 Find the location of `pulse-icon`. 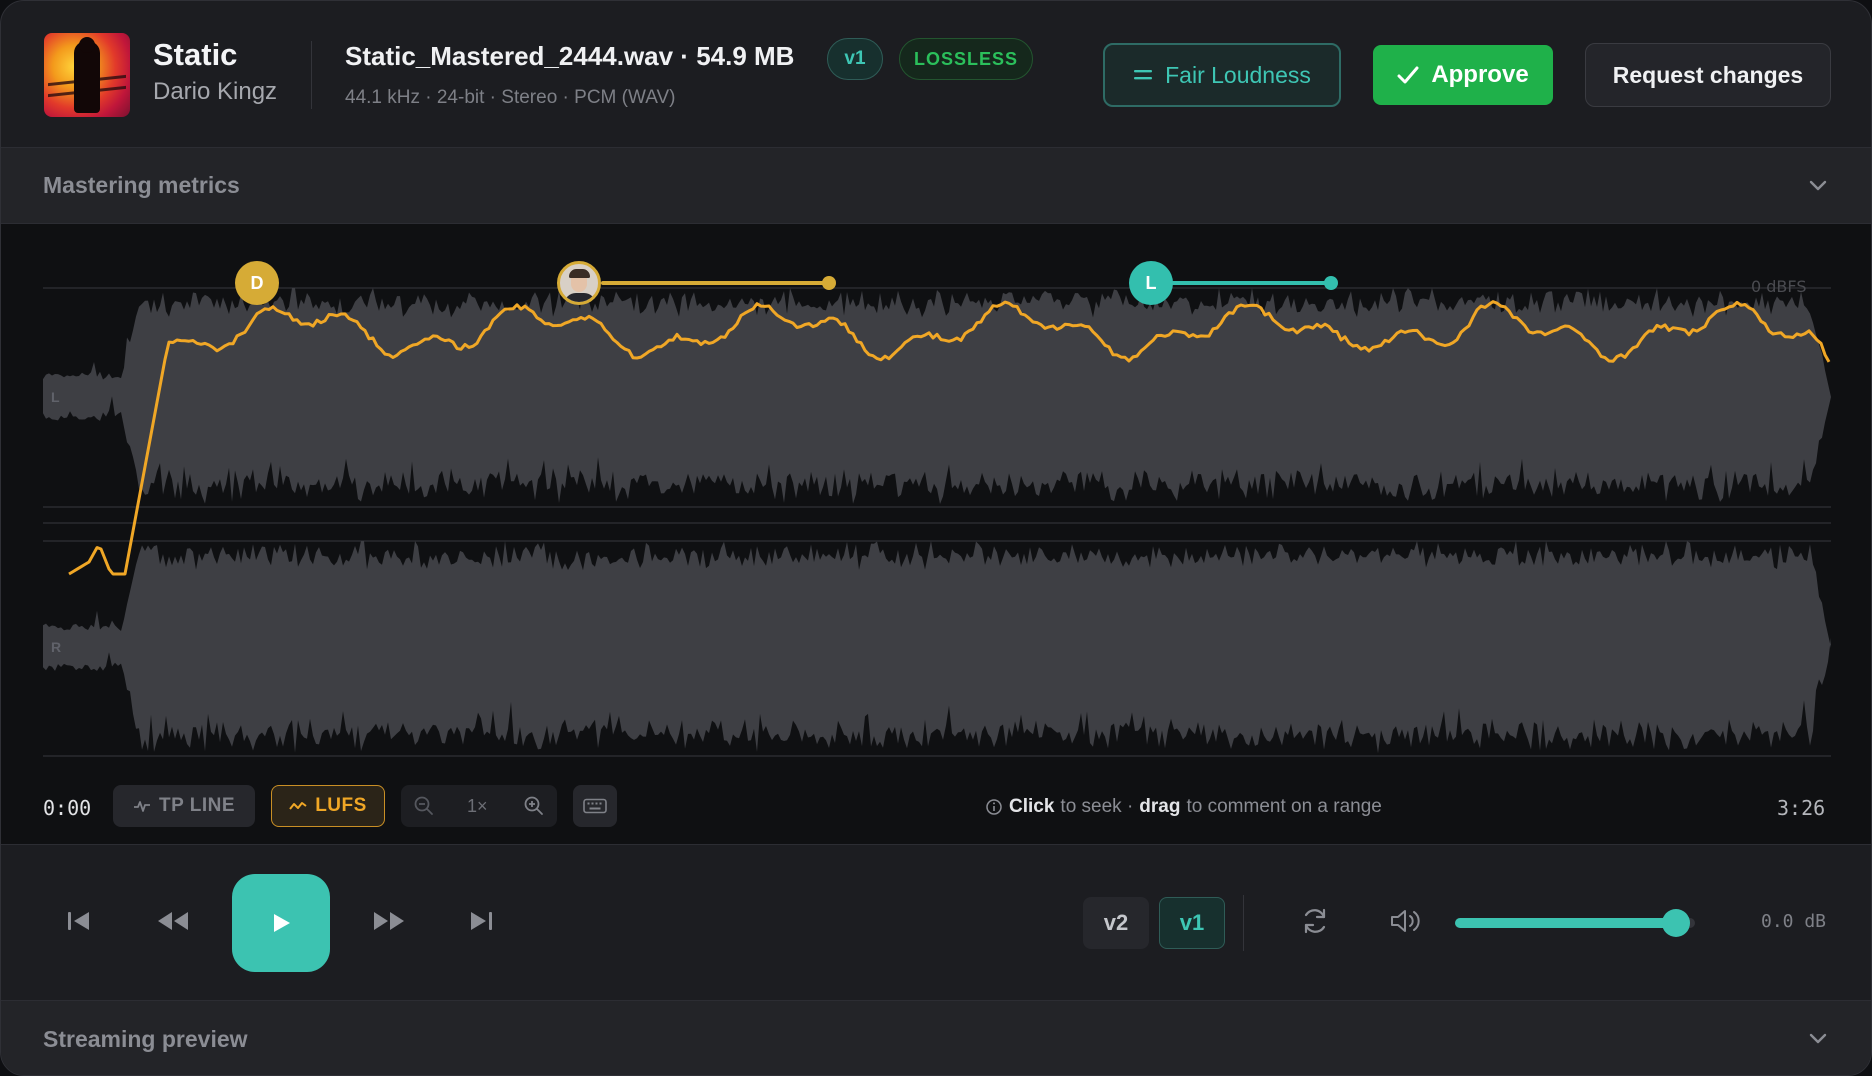

pulse-icon is located at coordinates (142, 806).